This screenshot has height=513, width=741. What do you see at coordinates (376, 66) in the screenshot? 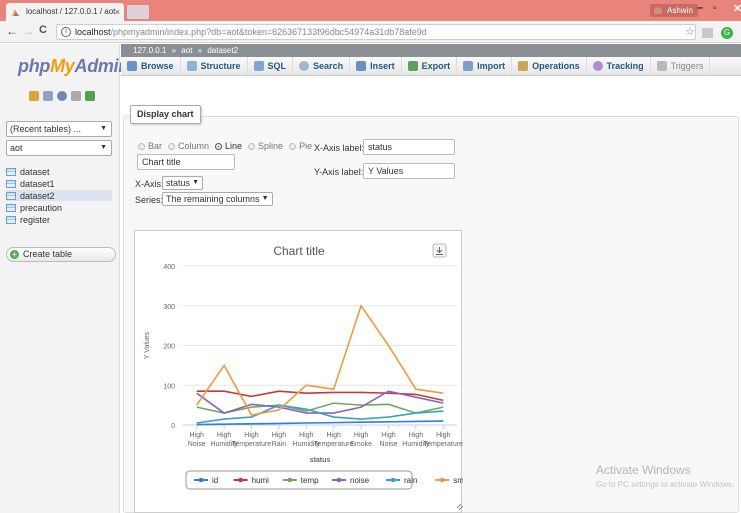
I see `tab-insert: Insert` at bounding box center [376, 66].